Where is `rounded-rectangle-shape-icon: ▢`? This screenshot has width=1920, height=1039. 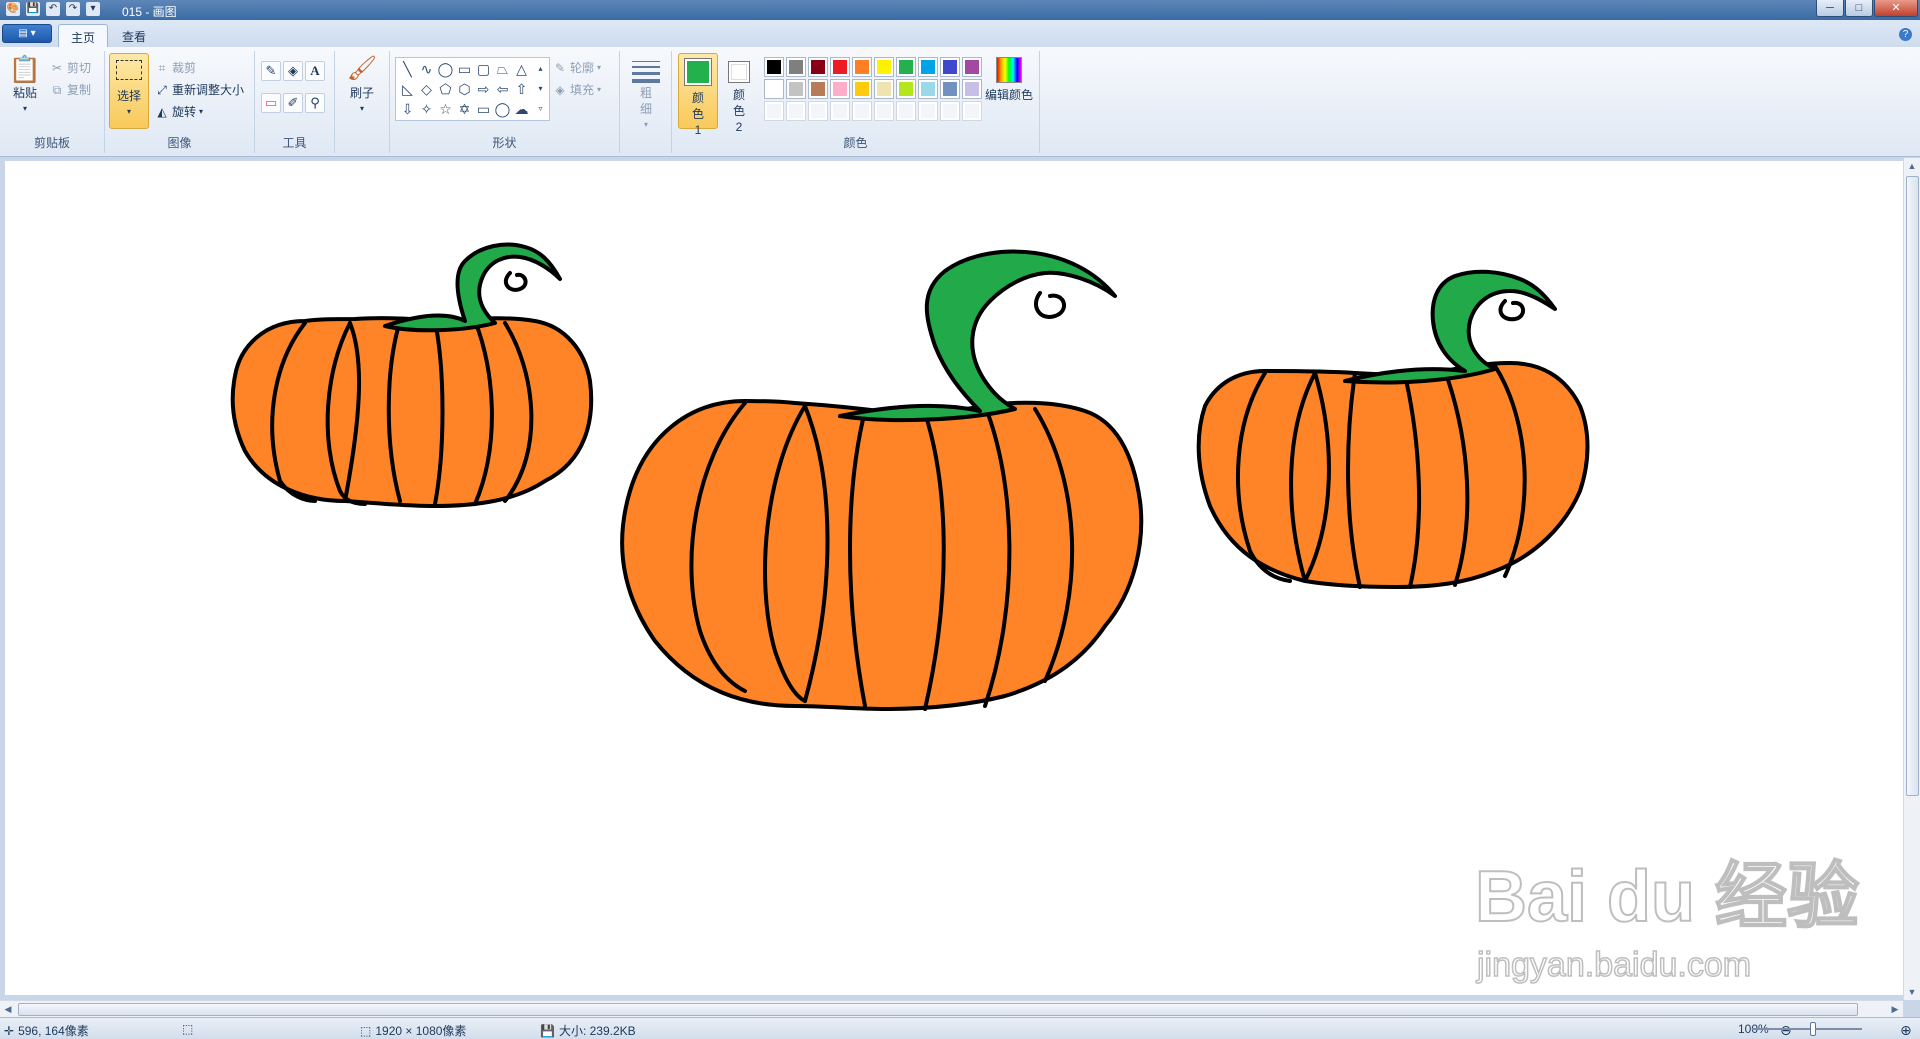
rounded-rectangle-shape-icon: ▢ is located at coordinates (483, 69).